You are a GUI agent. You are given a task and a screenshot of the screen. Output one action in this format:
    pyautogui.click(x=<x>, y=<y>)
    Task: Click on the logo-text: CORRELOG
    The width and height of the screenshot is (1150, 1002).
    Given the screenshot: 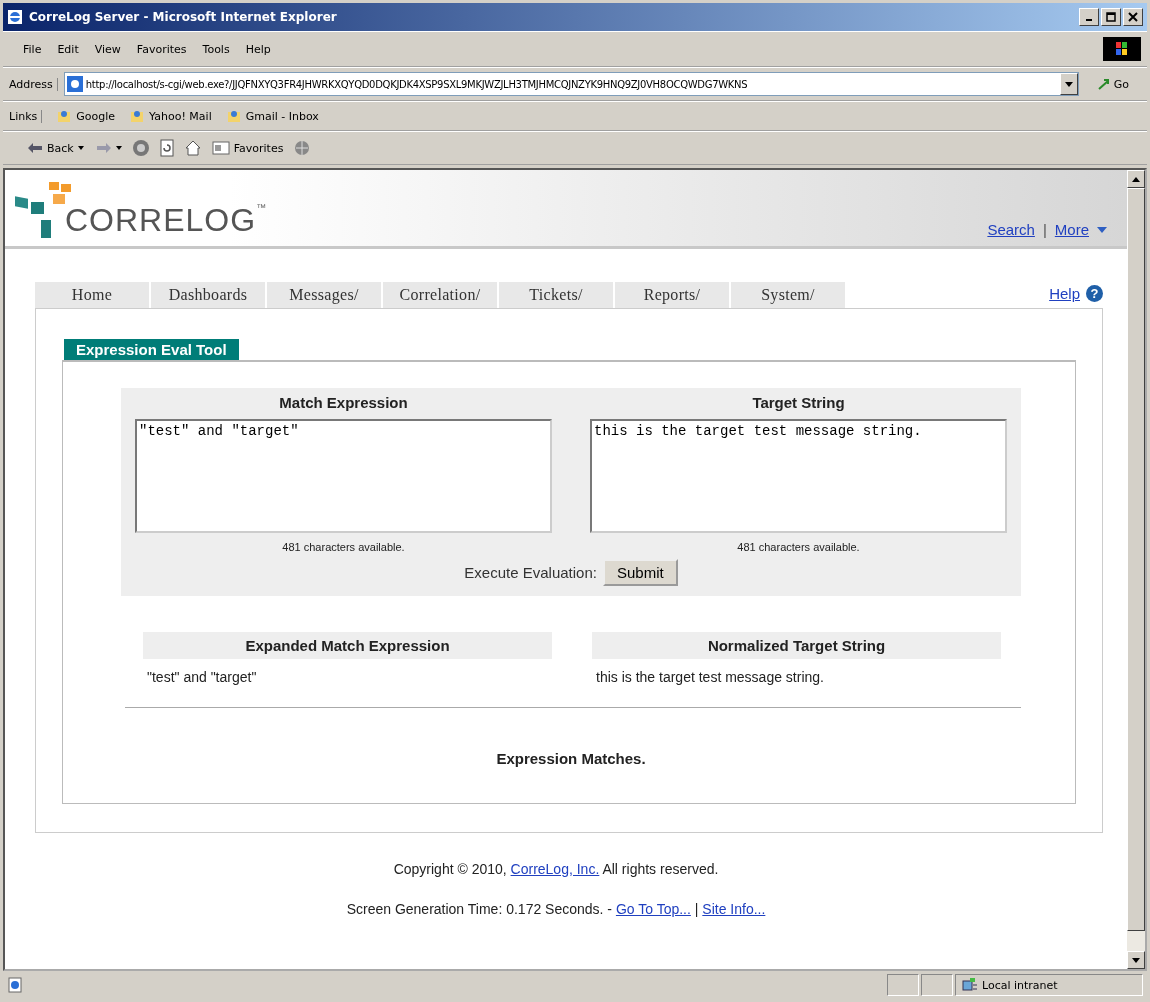 What is the action you would take?
    pyautogui.click(x=161, y=220)
    